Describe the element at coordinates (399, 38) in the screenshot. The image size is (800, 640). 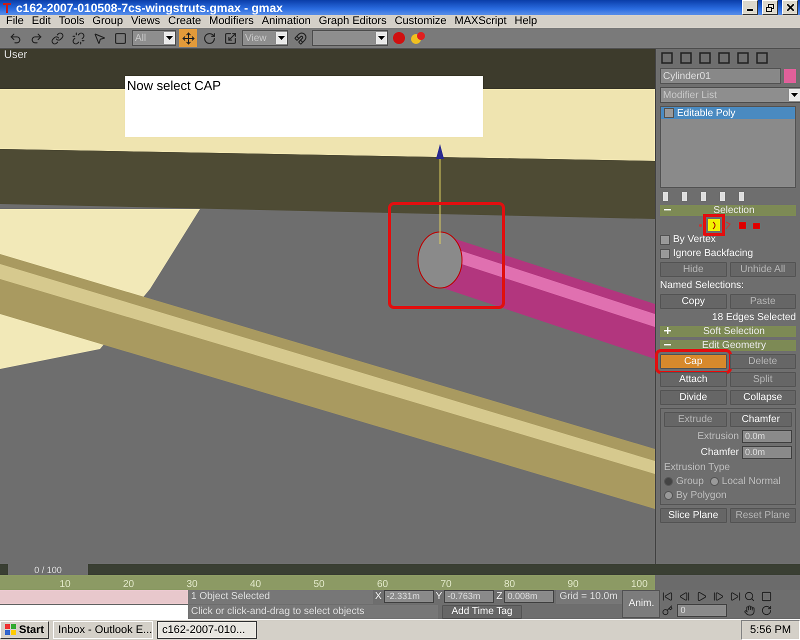
I see `render-teapot-icon` at that location.